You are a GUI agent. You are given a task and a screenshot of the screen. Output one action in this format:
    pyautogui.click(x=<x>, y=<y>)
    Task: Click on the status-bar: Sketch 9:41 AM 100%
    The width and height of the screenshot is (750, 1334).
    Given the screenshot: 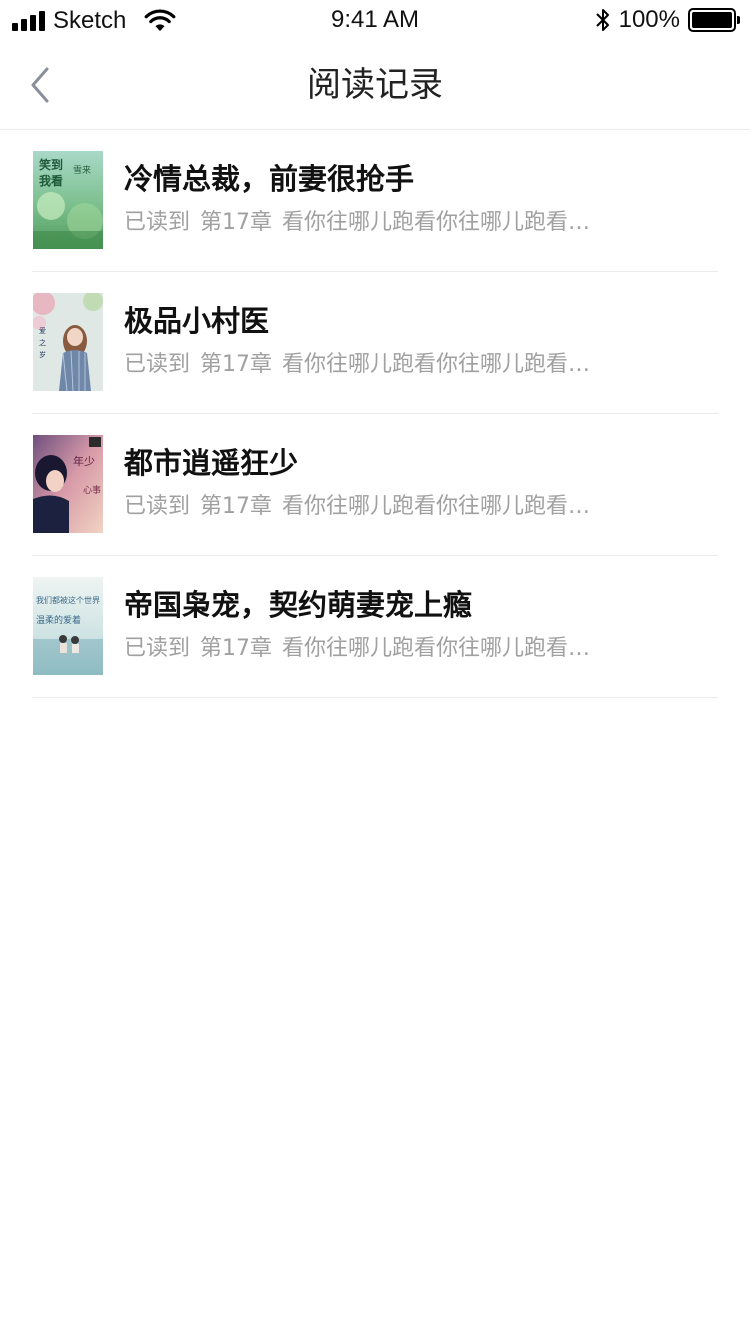 What is the action you would take?
    pyautogui.click(x=375, y=20)
    